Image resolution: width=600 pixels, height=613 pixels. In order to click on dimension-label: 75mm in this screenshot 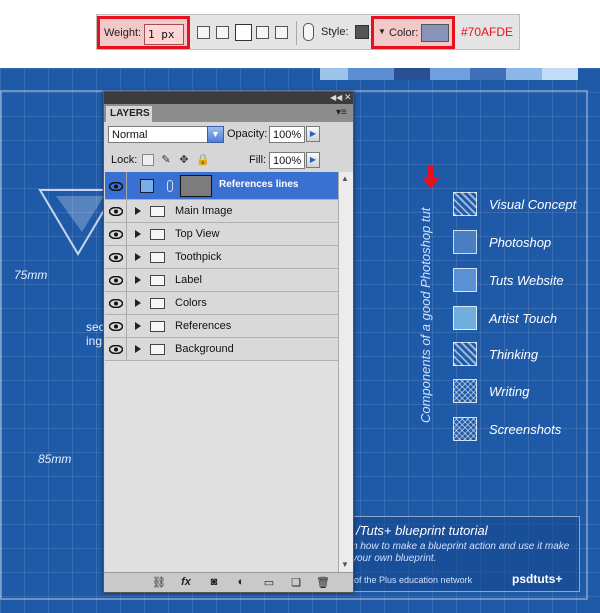, I will do `click(31, 275)`.